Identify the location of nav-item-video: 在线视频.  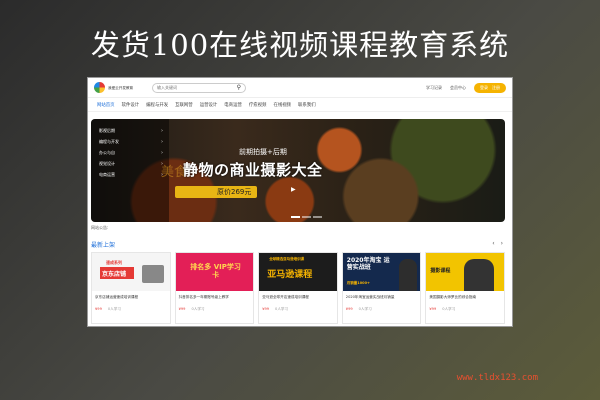
(282, 105).